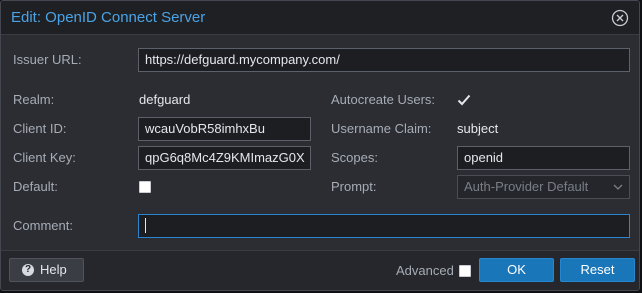  I want to click on issuer-url-label: Issuer URL:, so click(47, 59).